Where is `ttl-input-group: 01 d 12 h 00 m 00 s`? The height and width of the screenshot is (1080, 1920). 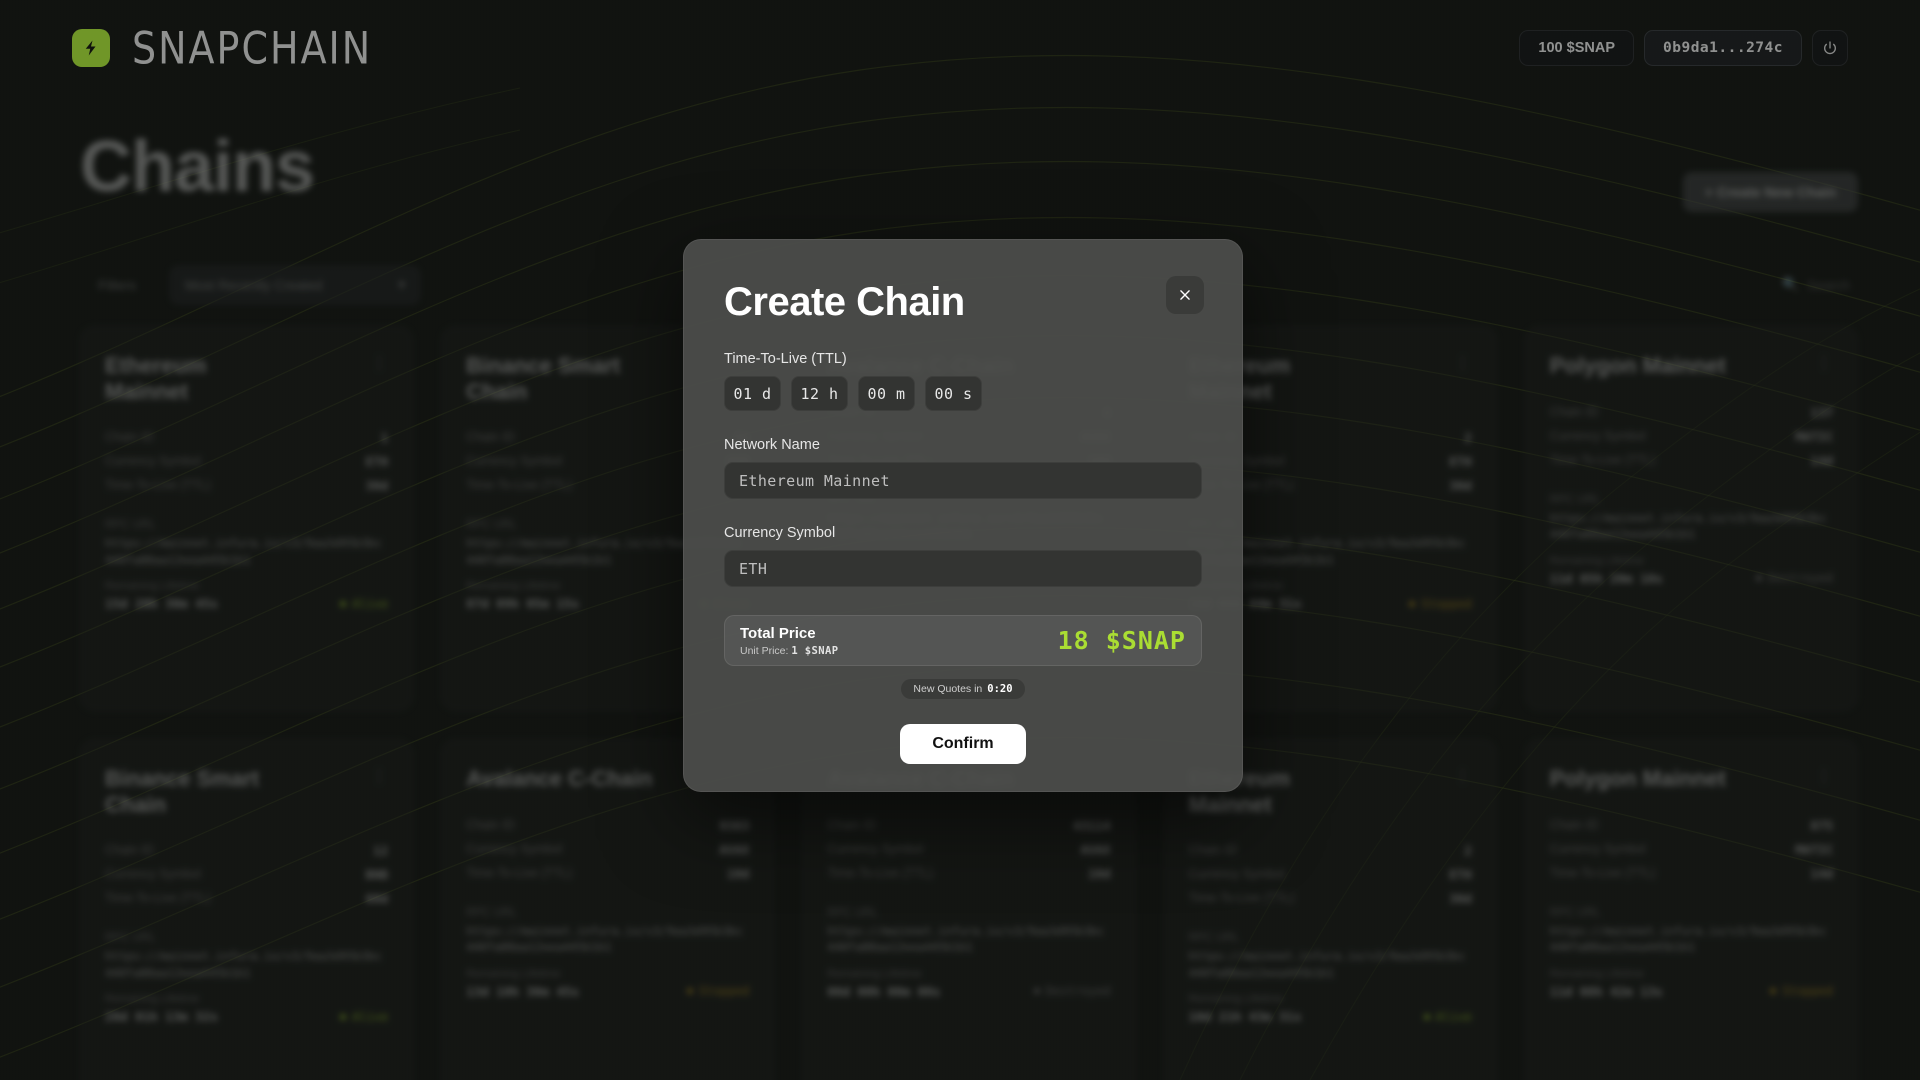 ttl-input-group: 01 d 12 h 00 m 00 s is located at coordinates (963, 393).